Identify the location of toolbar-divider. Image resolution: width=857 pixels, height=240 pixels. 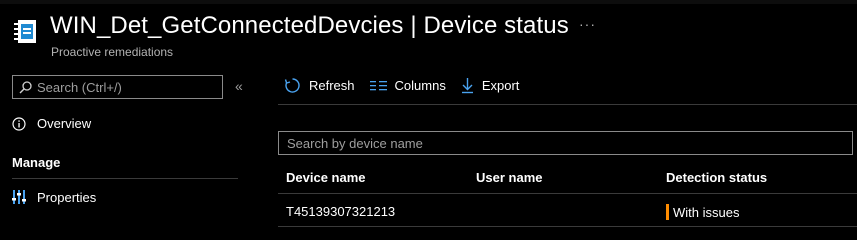
(567, 104).